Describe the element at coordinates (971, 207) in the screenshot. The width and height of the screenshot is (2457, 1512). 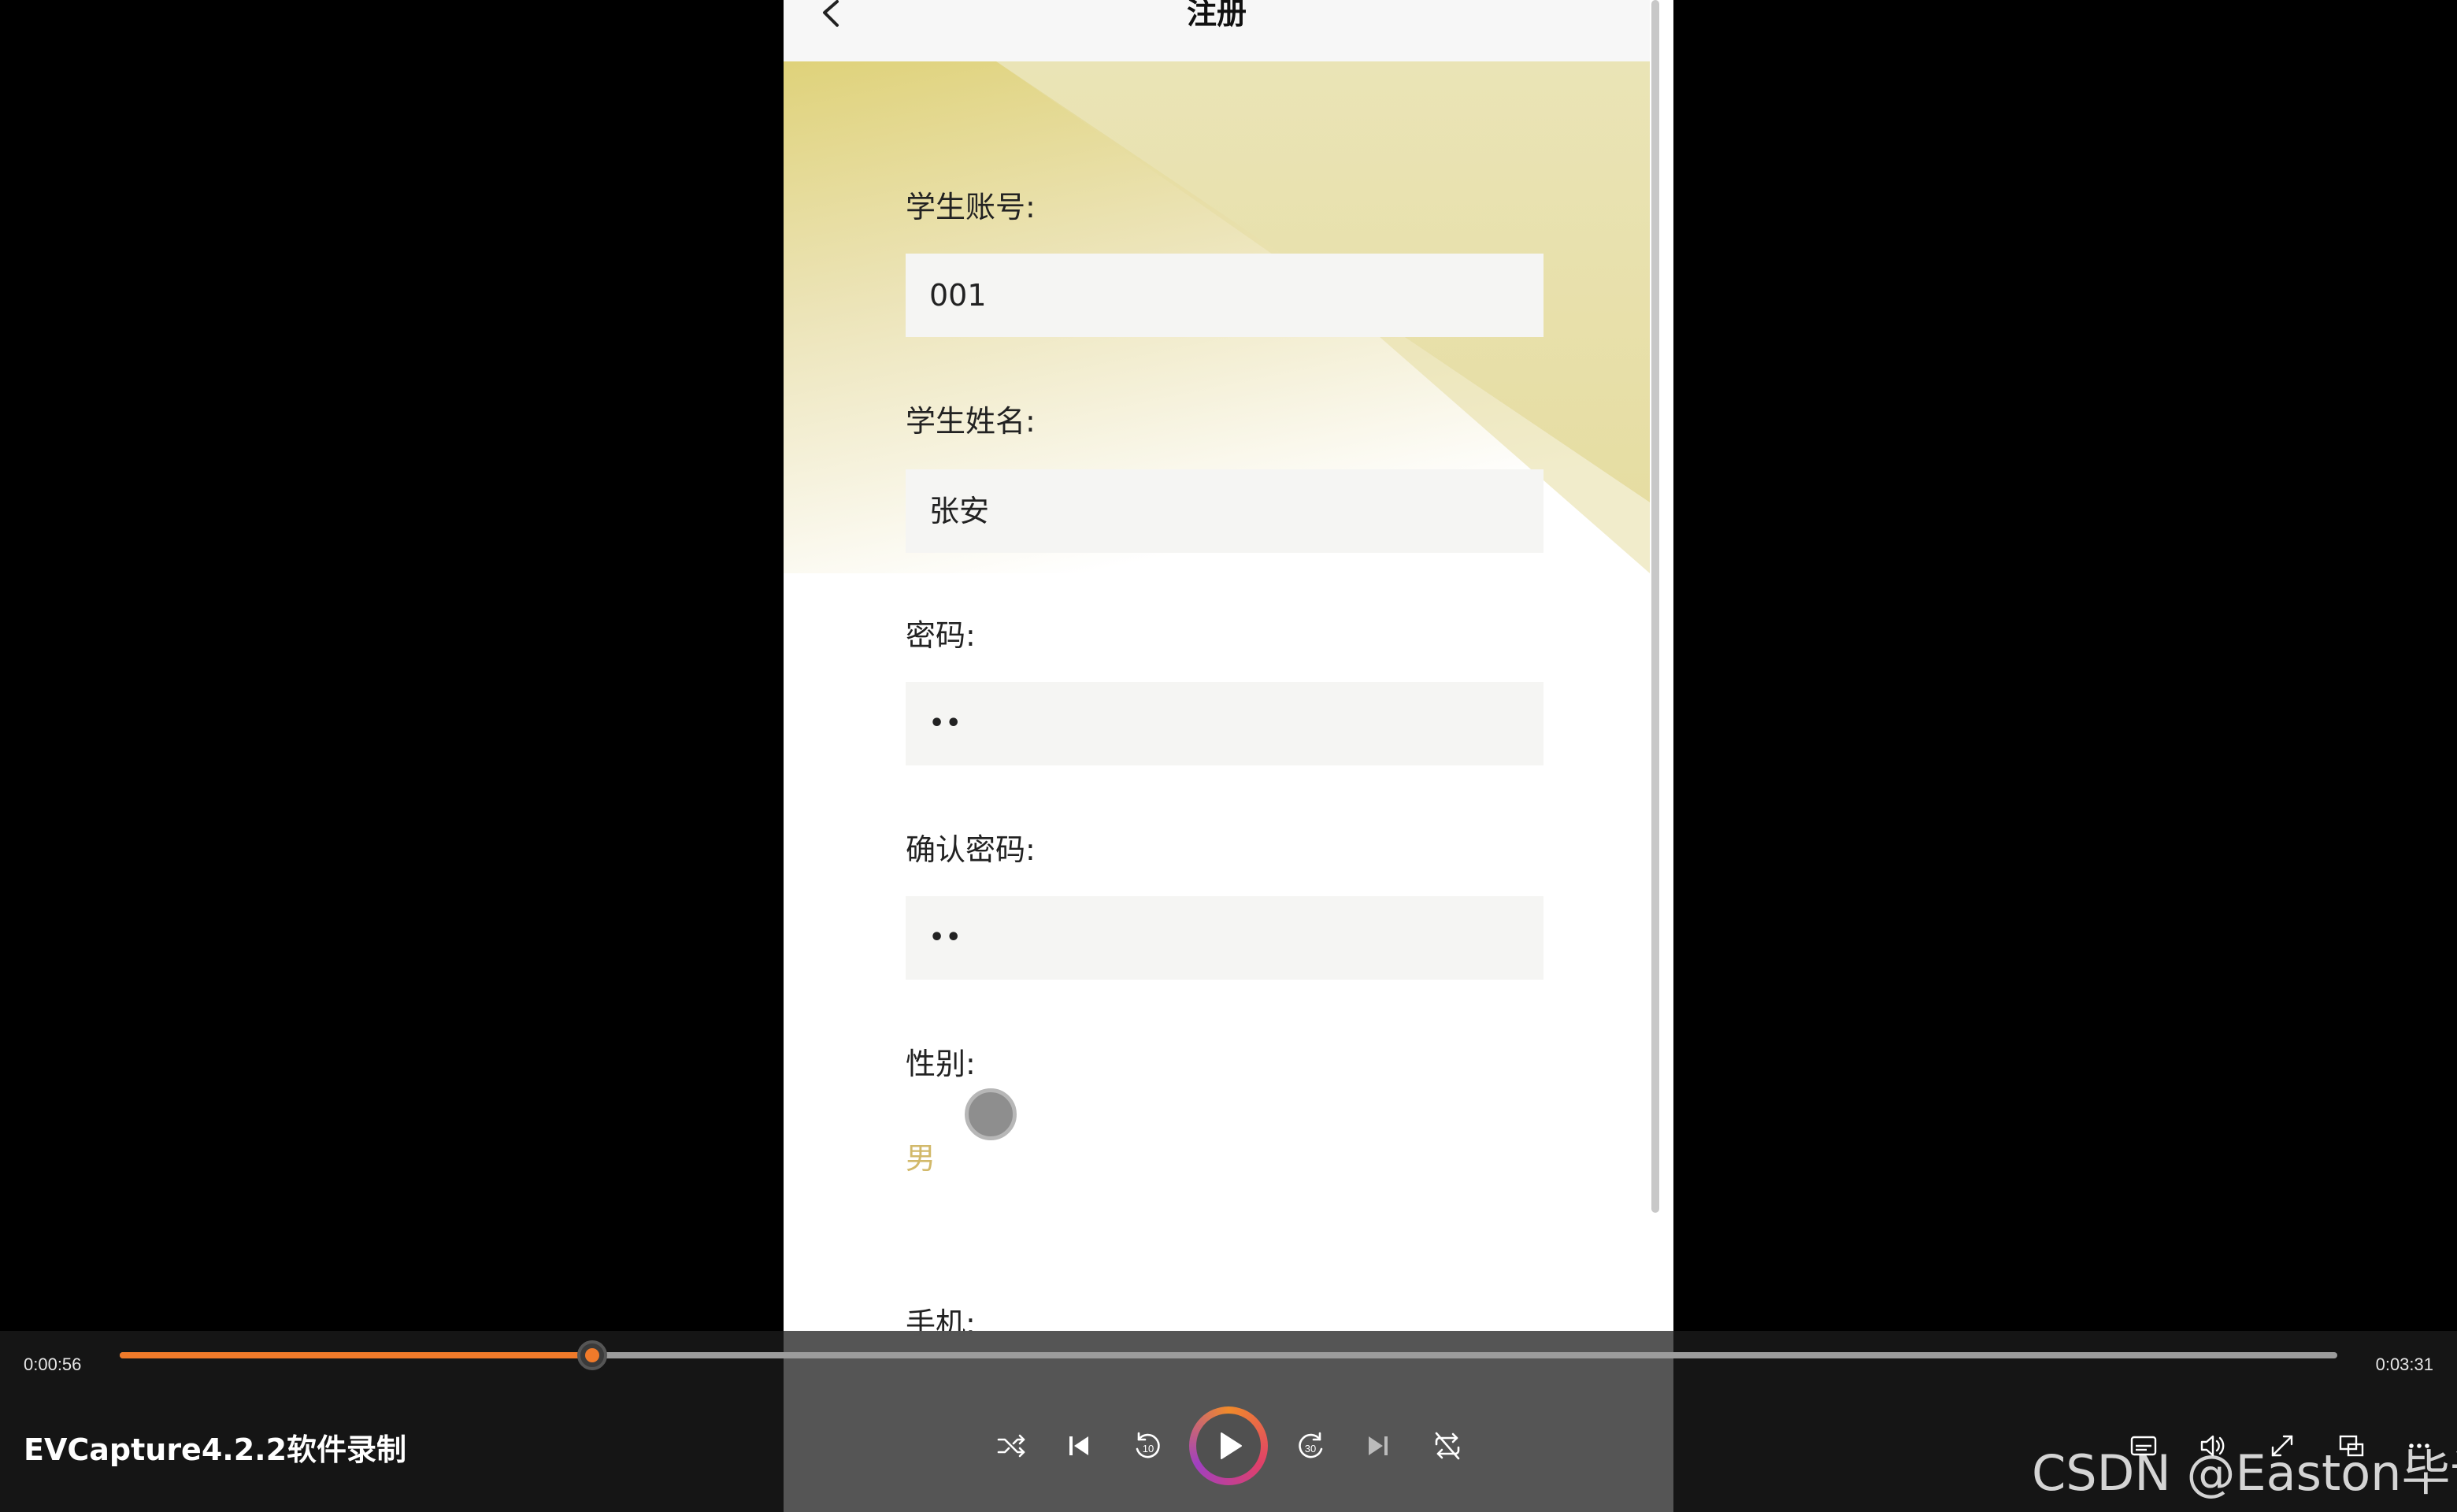
I see `account-label: 学生账号:` at that location.